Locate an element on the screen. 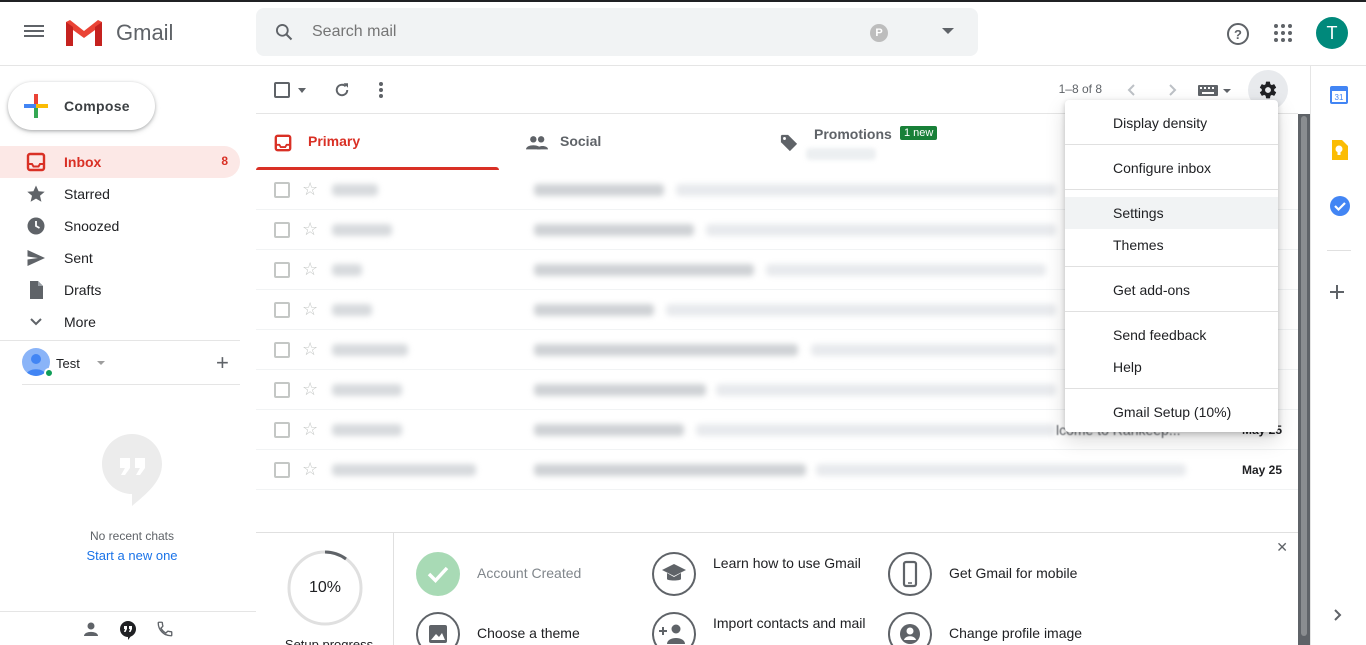  sidebar-item-label: Sent is located at coordinates (78, 258).